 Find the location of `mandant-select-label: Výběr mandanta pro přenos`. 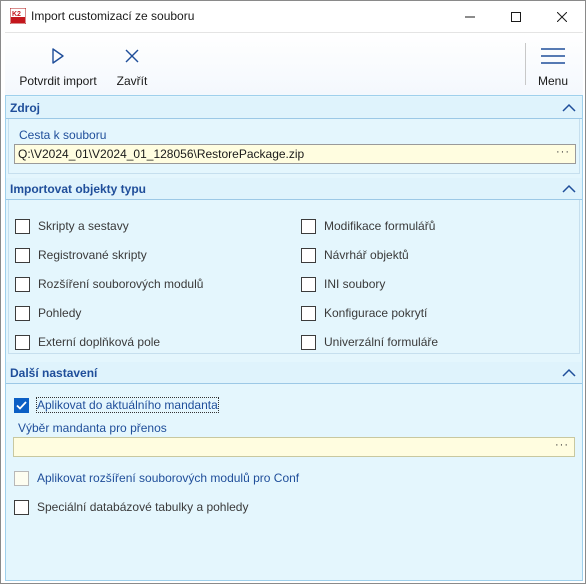

mandant-select-label: Výběr mandanta pro přenos is located at coordinates (92, 428).